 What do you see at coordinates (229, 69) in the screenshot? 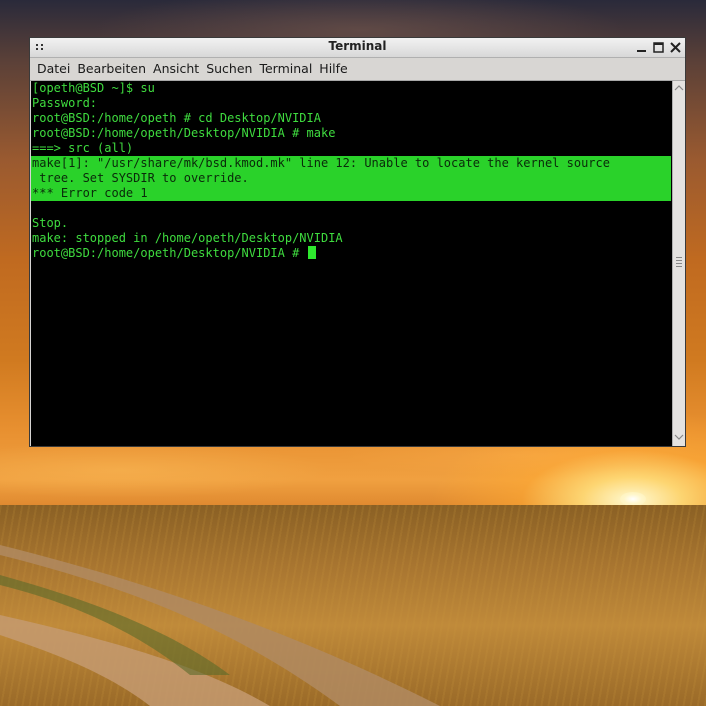
I see `menu-suchen: Suchen` at bounding box center [229, 69].